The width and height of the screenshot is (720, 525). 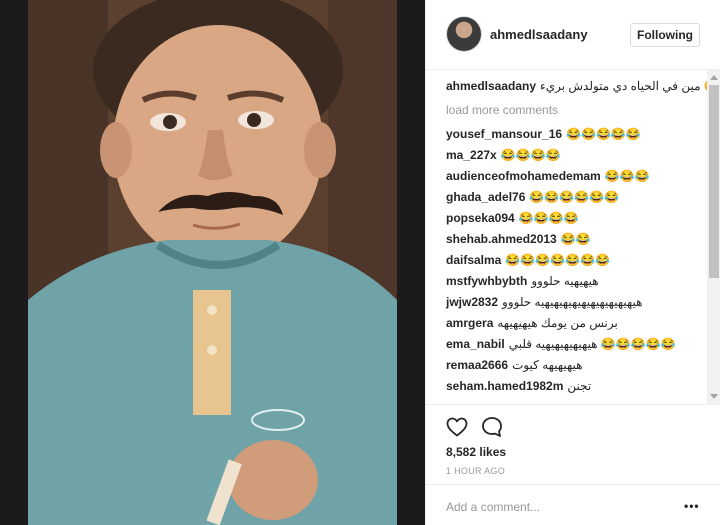 I want to click on comment-username: amrgera, so click(x=469, y=323).